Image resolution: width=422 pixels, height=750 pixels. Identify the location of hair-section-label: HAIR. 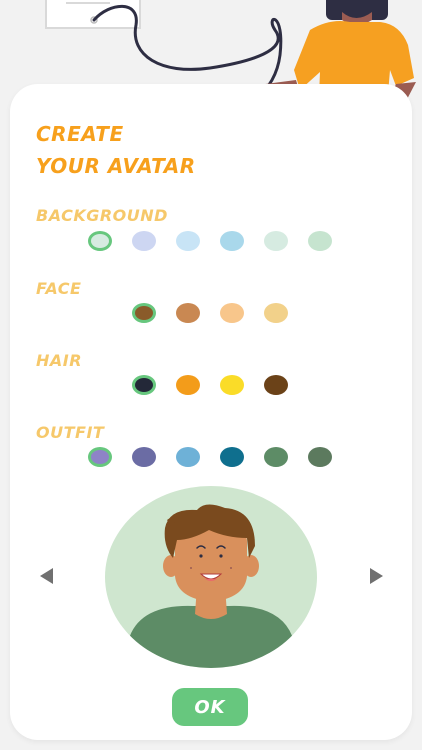
(59, 360).